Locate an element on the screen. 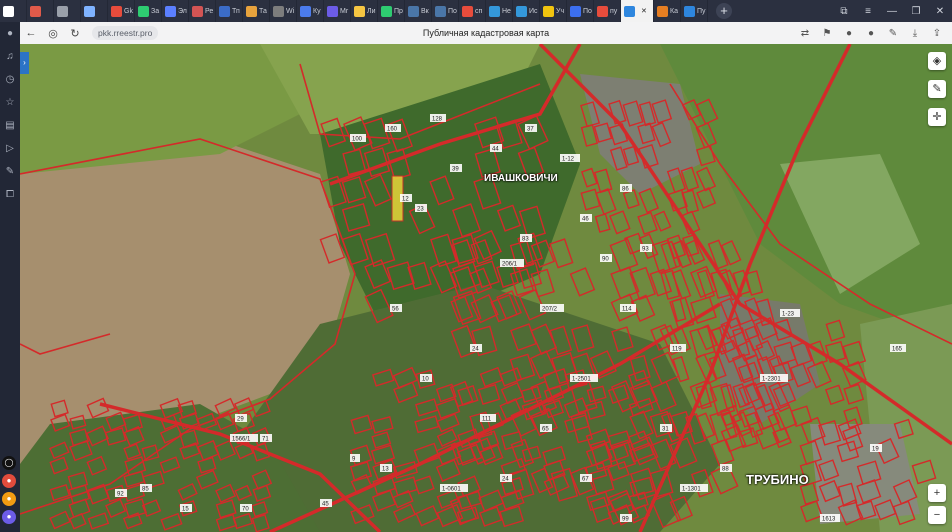 Image resolution: width=952 pixels, height=532 pixels. restore-button: ❐ is located at coordinates (916, 11).